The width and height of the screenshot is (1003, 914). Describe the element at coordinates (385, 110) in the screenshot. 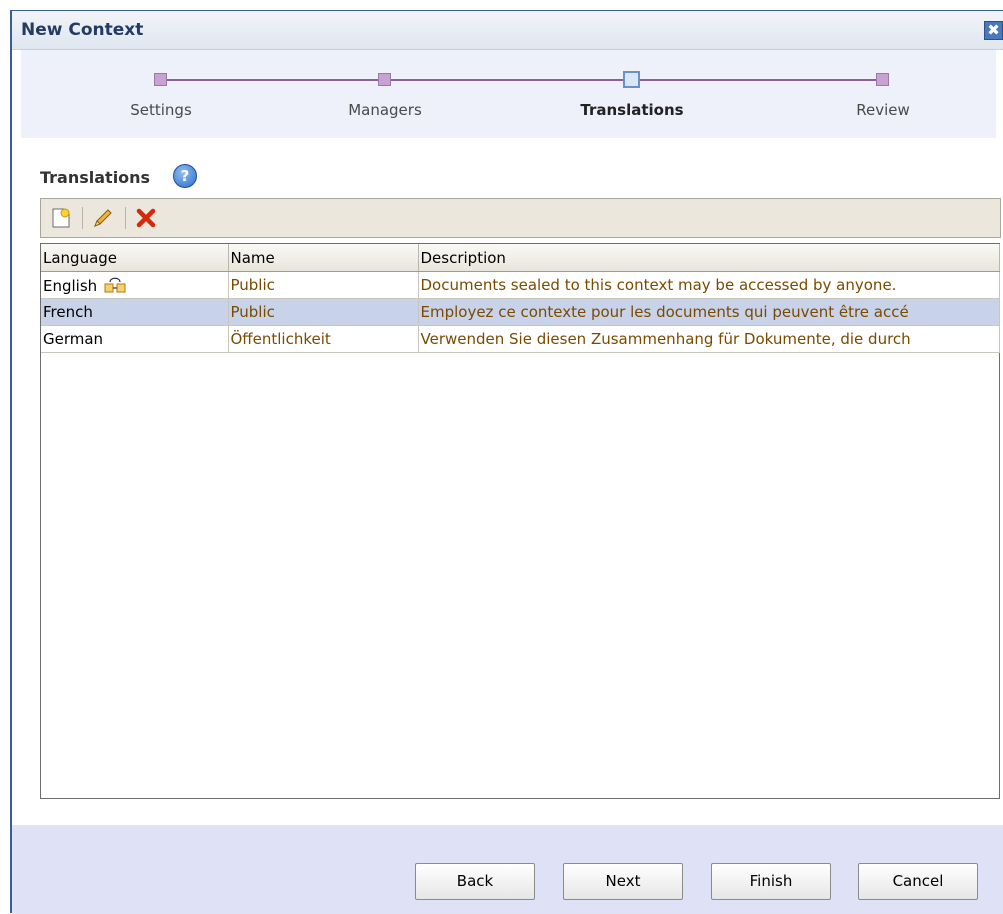

I see `step-label-managers: Managers` at that location.